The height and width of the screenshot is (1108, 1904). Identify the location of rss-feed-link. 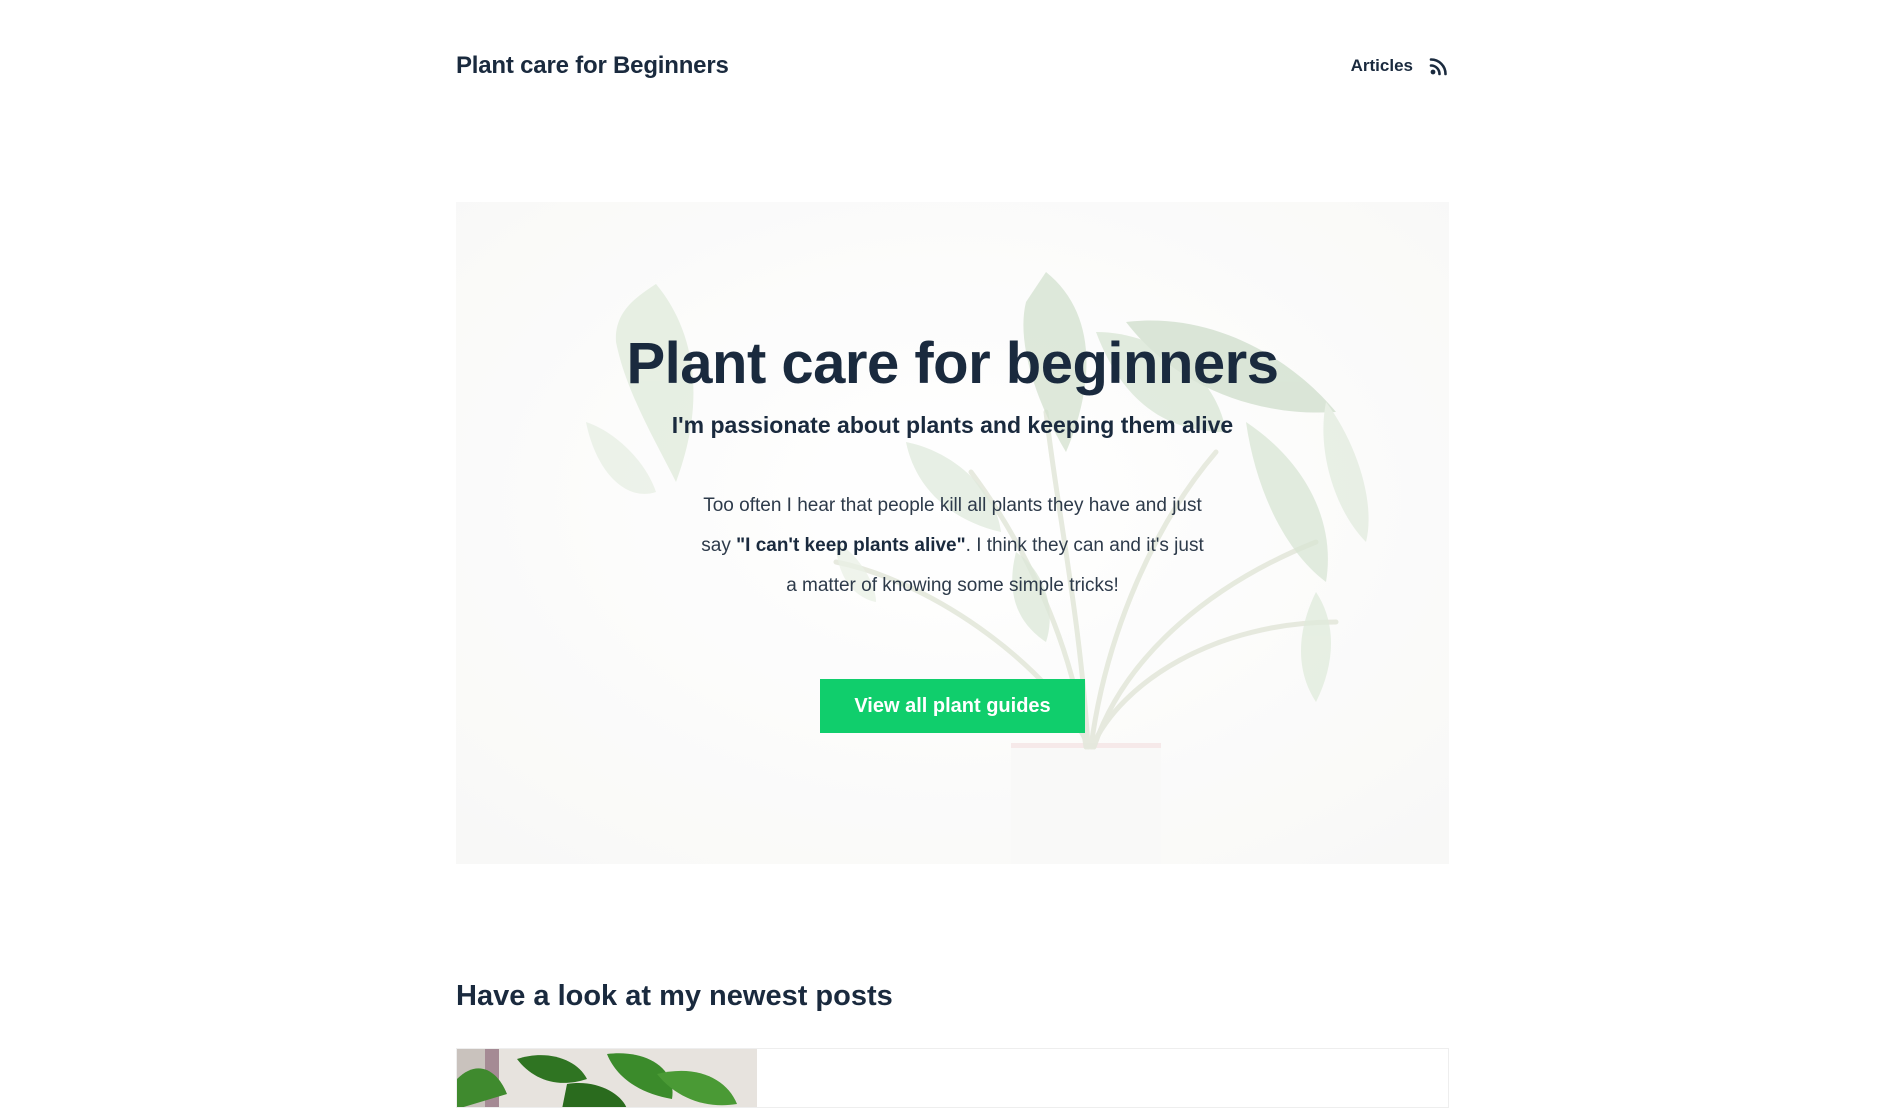
(1439, 66).